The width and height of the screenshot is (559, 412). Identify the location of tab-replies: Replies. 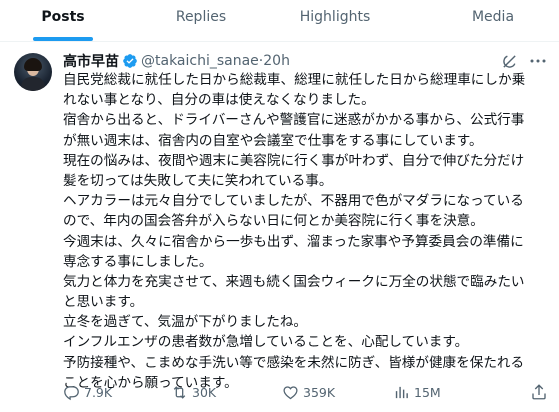
(201, 21).